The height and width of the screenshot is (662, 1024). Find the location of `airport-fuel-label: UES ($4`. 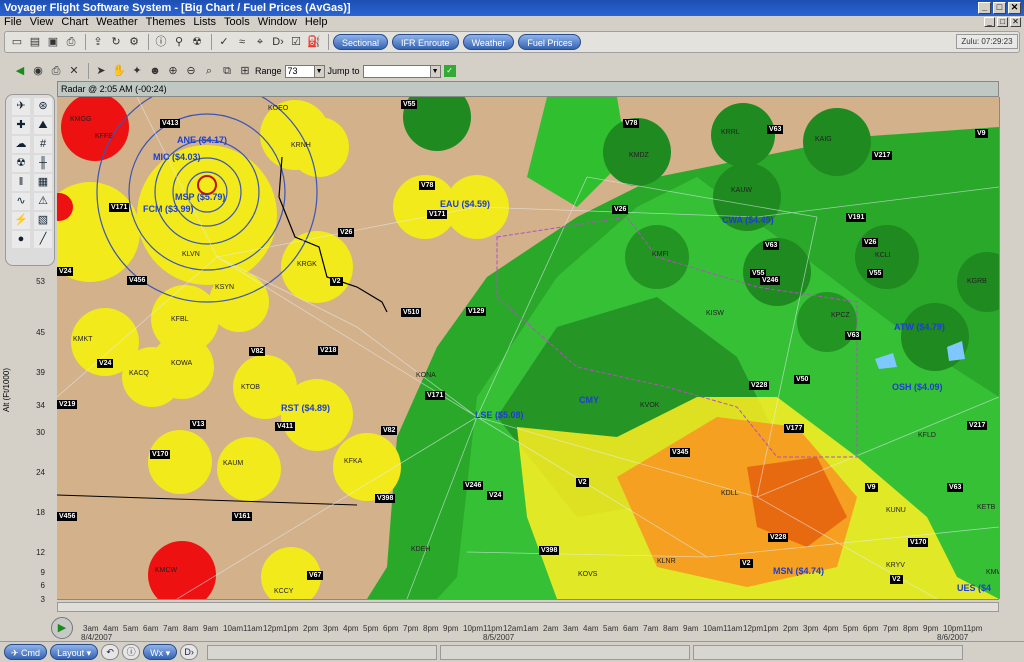

airport-fuel-label: UES ($4 is located at coordinates (974, 588).